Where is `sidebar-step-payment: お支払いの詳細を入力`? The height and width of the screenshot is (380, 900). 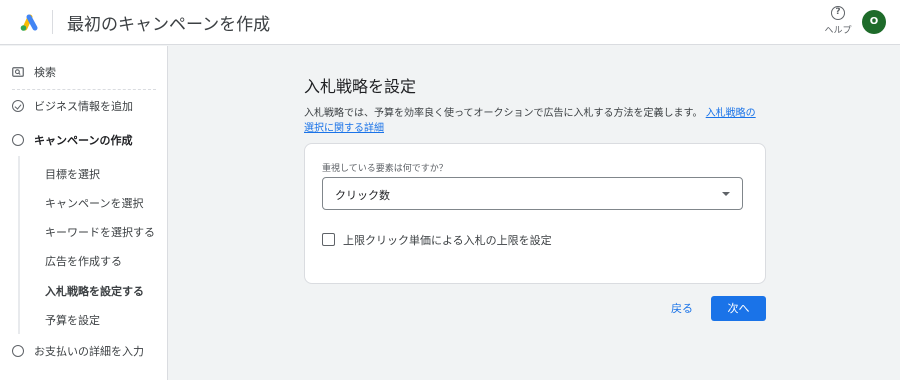
sidebar-step-payment: お支払いの詳細を入力 is located at coordinates (84, 351).